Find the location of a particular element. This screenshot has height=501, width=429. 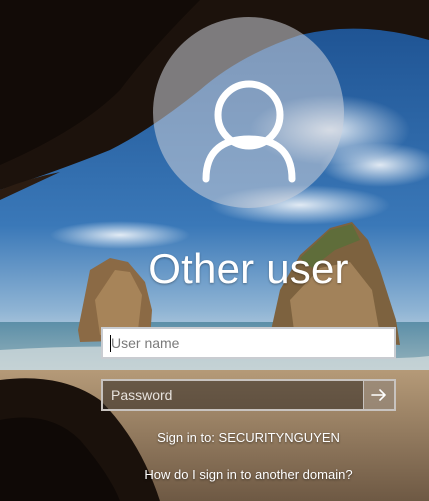

arrow-right-icon is located at coordinates (378, 395).